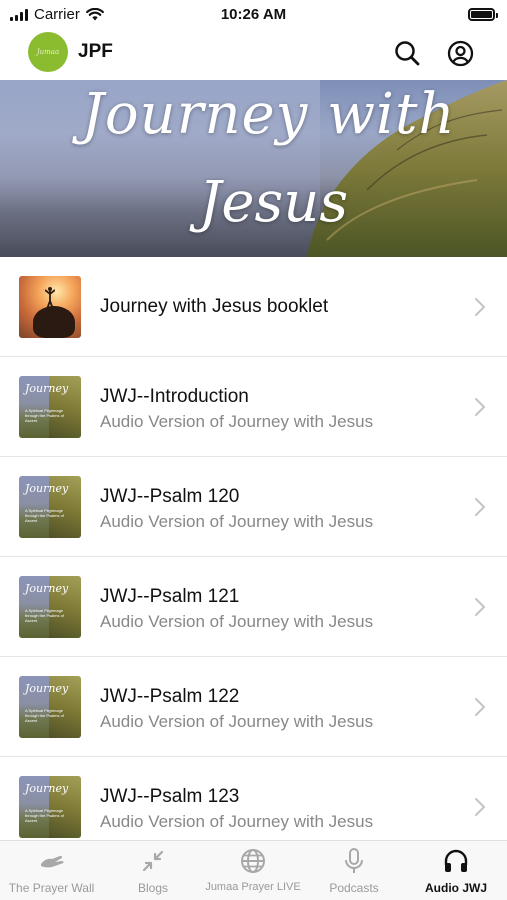  Describe the element at coordinates (170, 596) in the screenshot. I see `item-title: JWJ--Psalm 121` at that location.